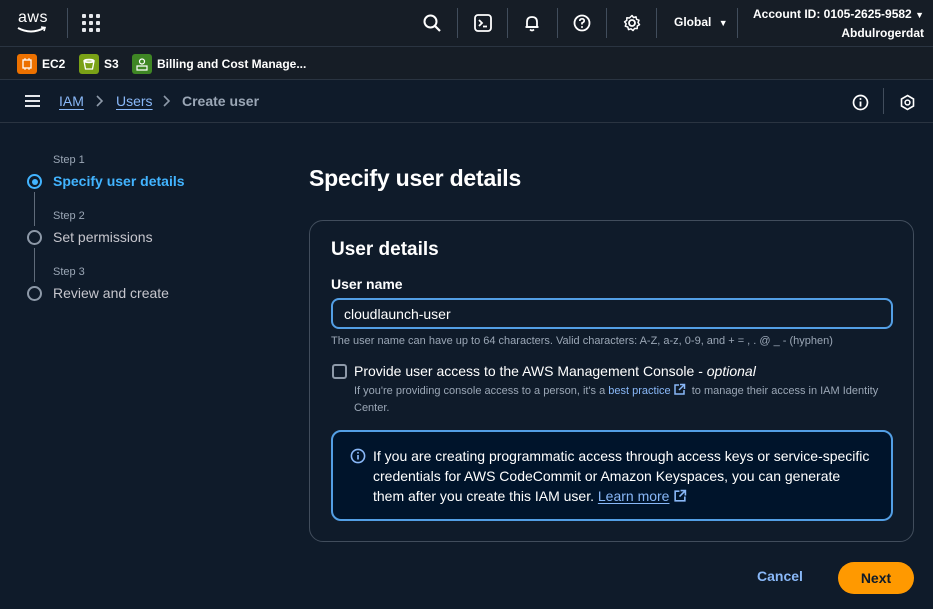 The width and height of the screenshot is (933, 609). I want to click on breadcrumb-current: Create user, so click(221, 101).